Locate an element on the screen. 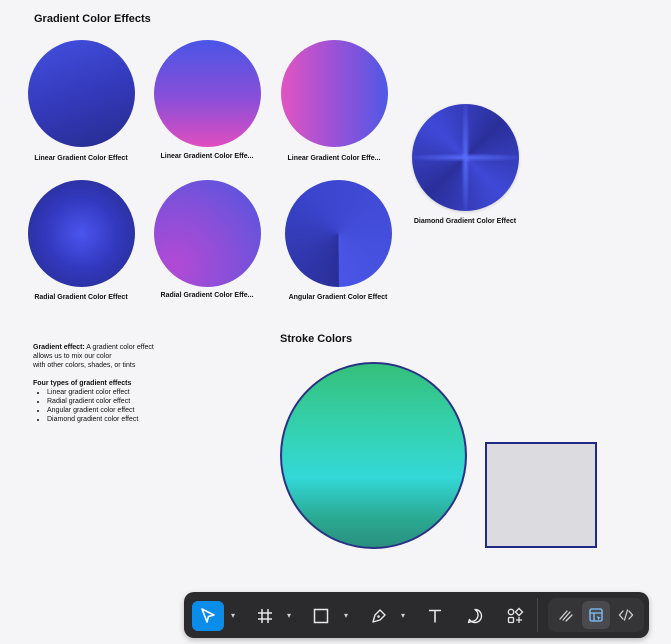 The image size is (671, 644). gradient-effects-heading: Gradient Color Effects is located at coordinates (92, 19).